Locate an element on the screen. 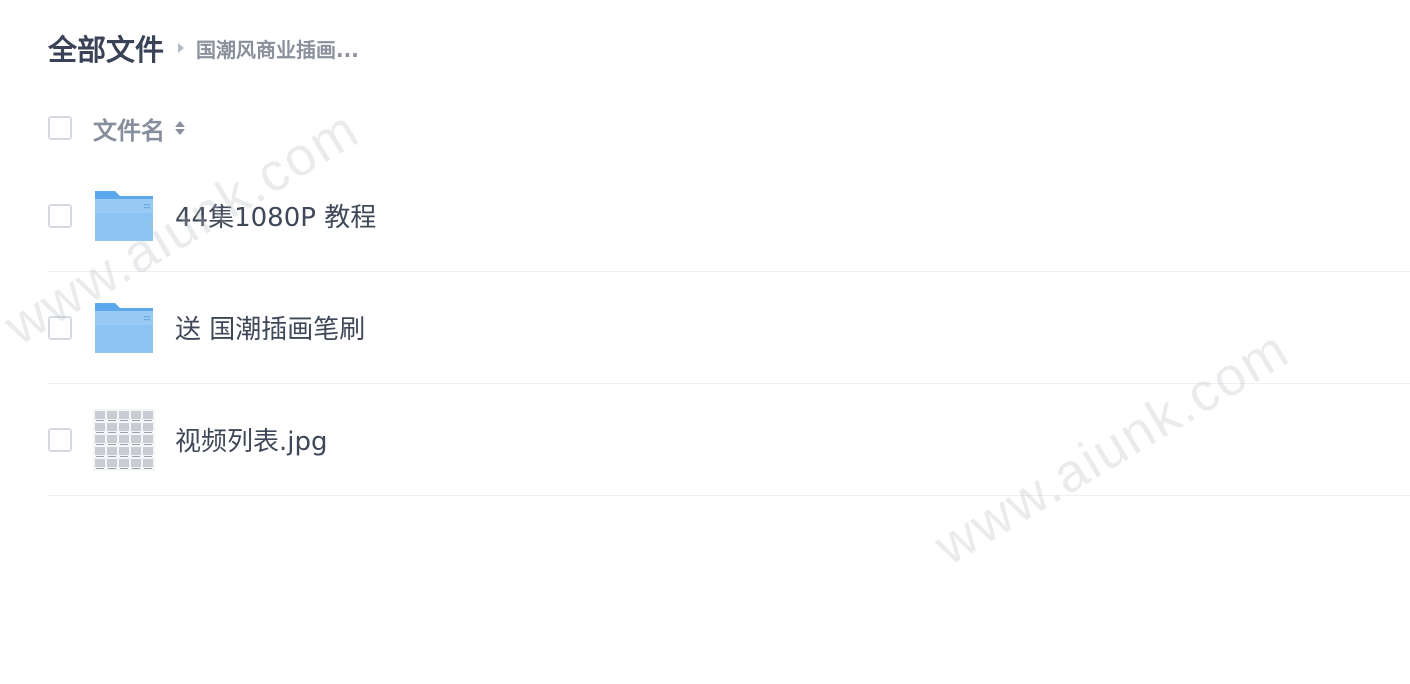 The image size is (1410, 684). file-name: 44集1080P 教程 is located at coordinates (275, 215).